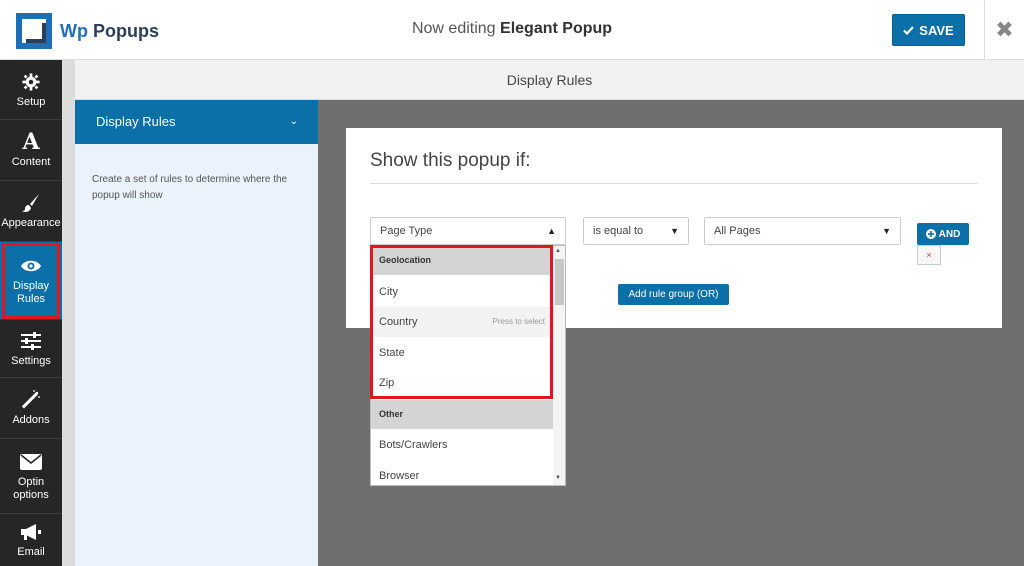 This screenshot has width=1024, height=566. Describe the element at coordinates (31, 400) in the screenshot. I see `magic-wand-icon` at that location.